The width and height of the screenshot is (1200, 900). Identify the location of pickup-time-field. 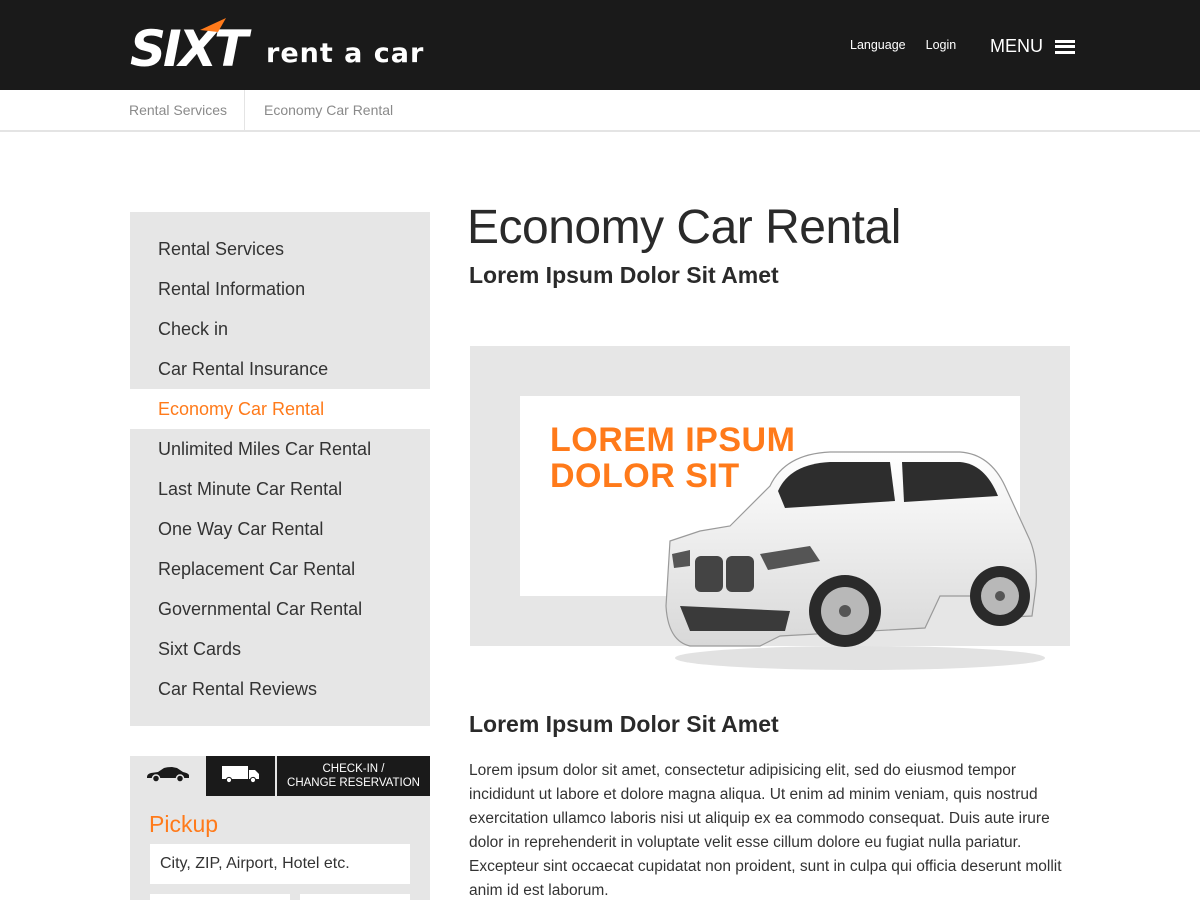
(355, 897).